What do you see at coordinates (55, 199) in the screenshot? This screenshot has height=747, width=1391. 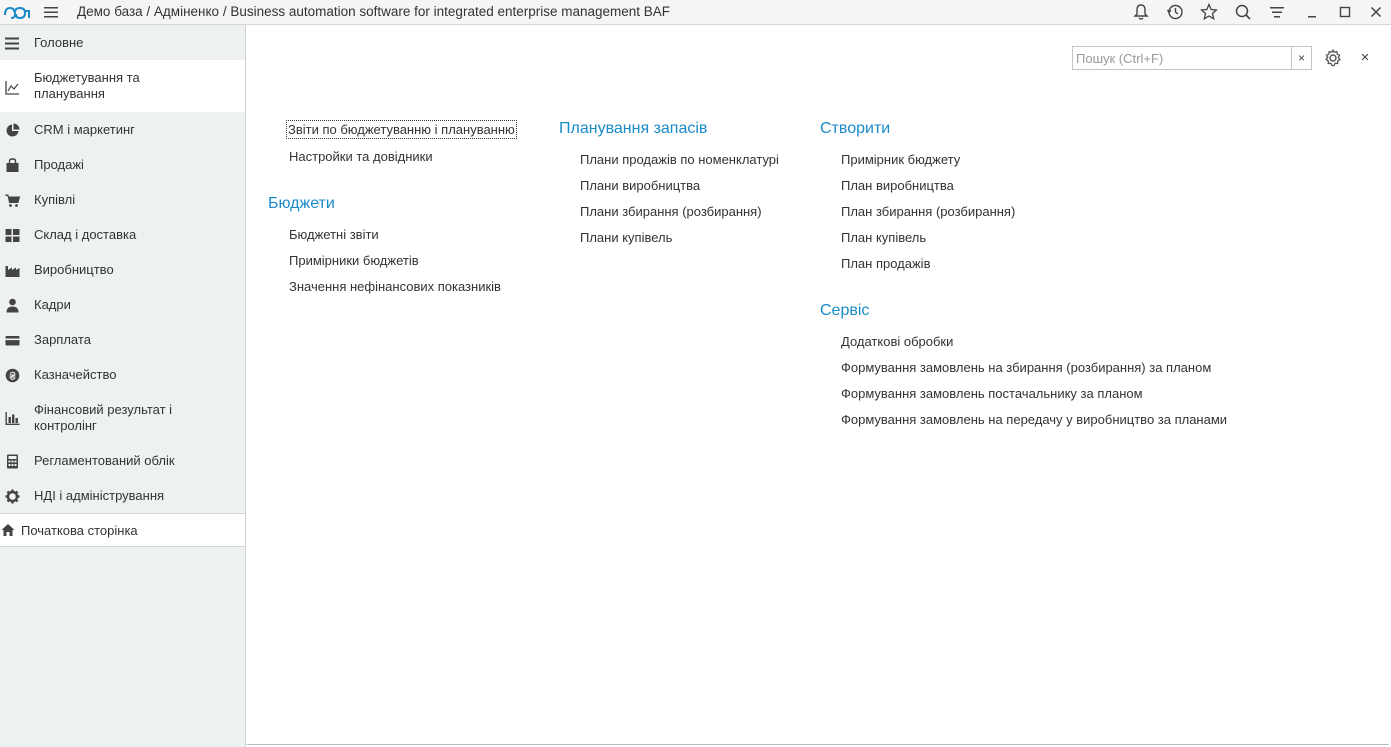 I see `sidebar-item-label: Купівлі` at bounding box center [55, 199].